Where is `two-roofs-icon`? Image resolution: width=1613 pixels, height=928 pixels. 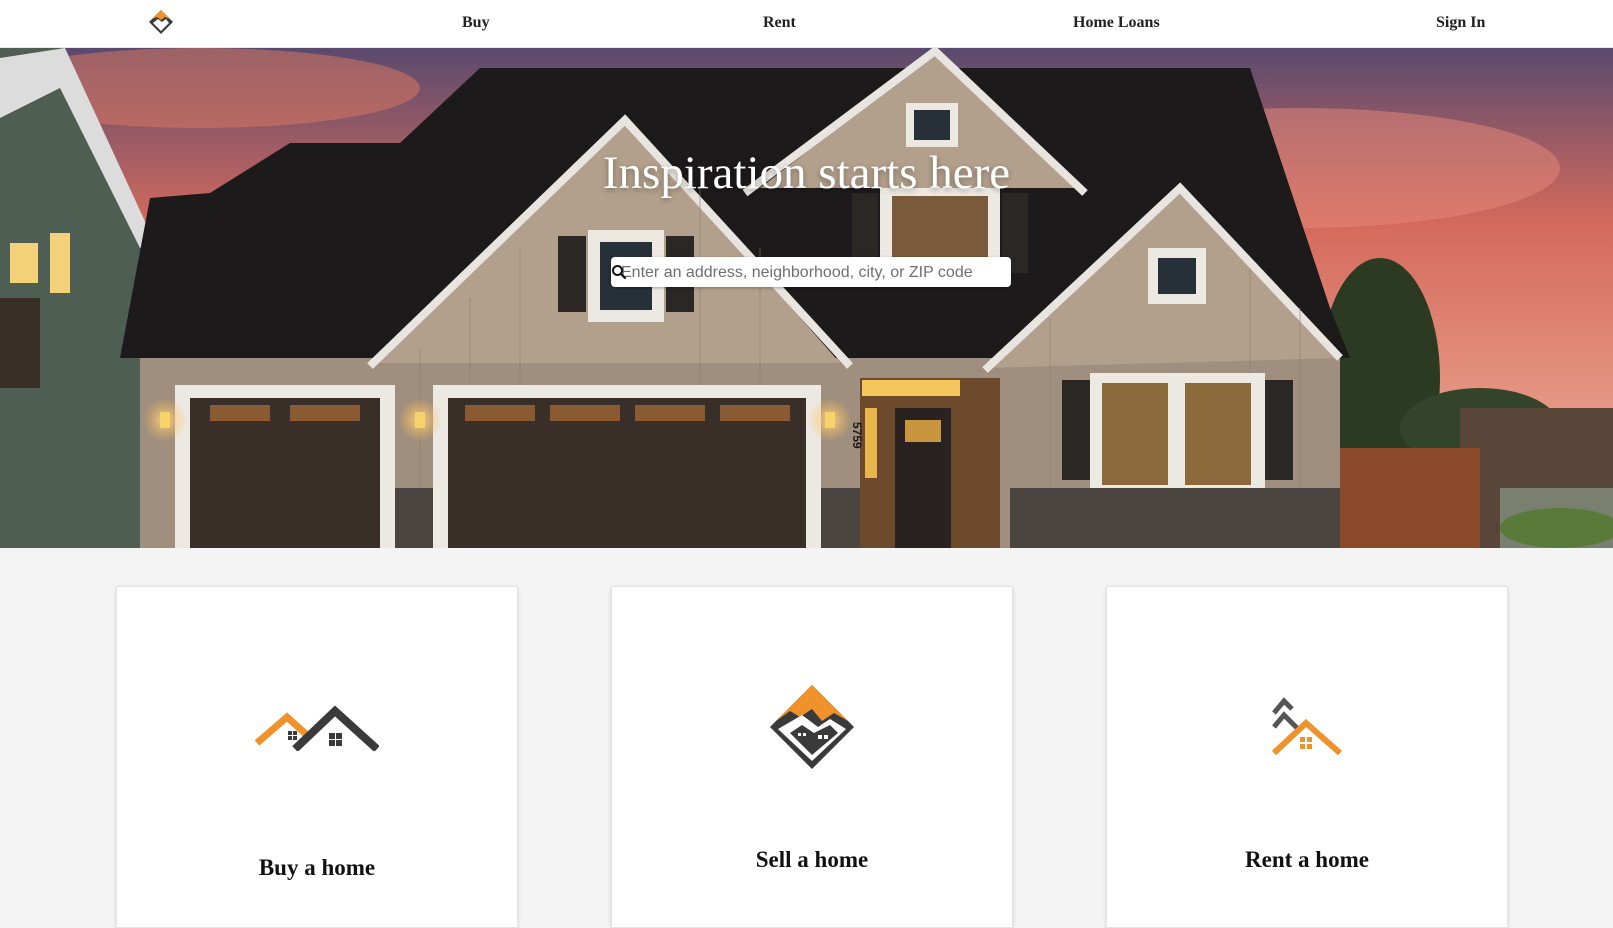 two-roofs-icon is located at coordinates (317, 728).